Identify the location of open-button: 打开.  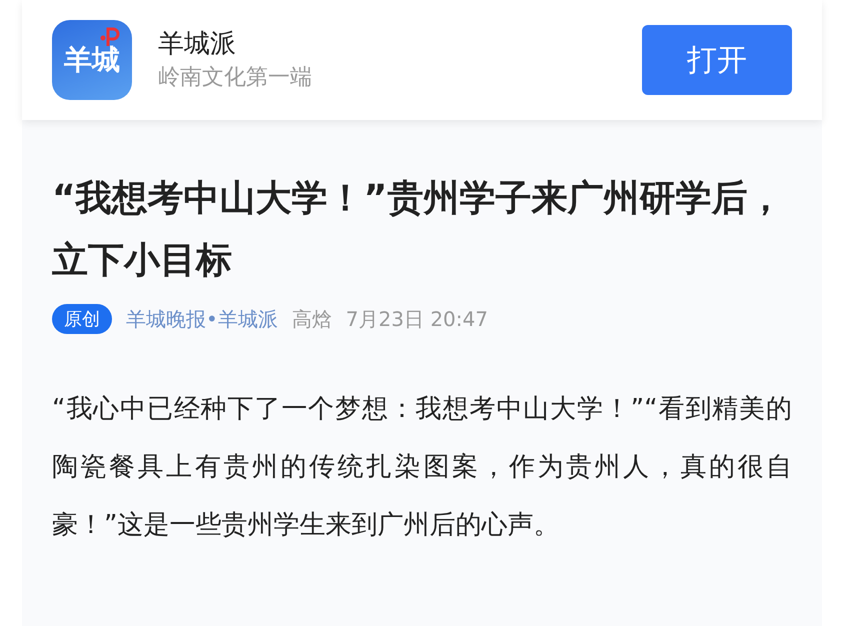
(717, 60).